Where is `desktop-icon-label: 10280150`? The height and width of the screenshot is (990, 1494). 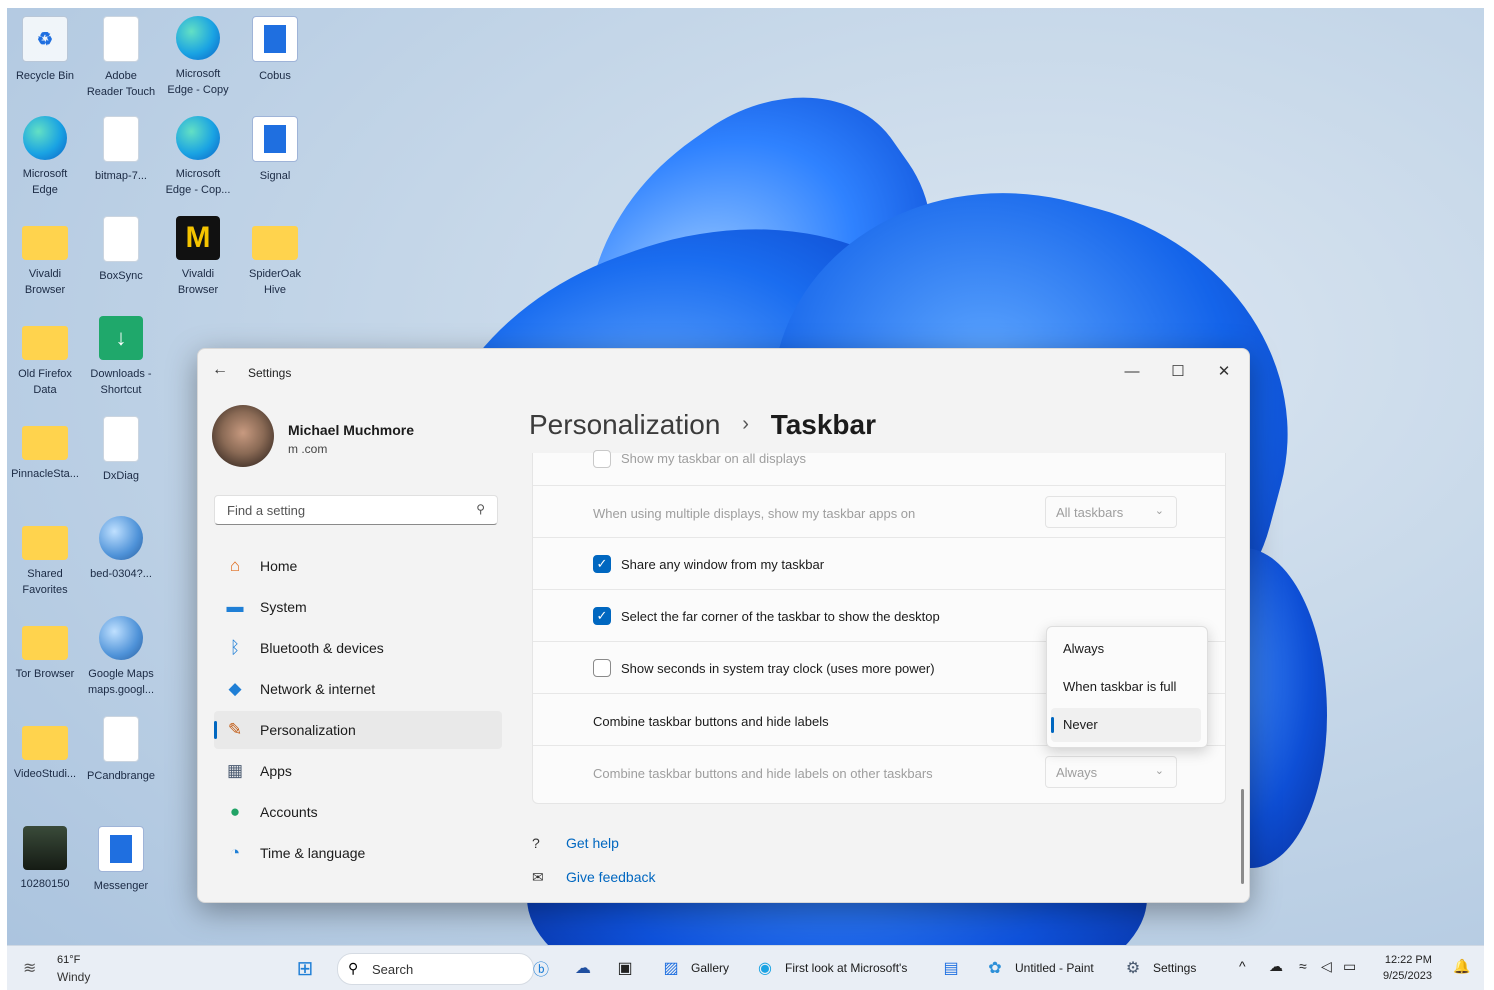
desktop-icon-label: 10280150 is located at coordinates (45, 884).